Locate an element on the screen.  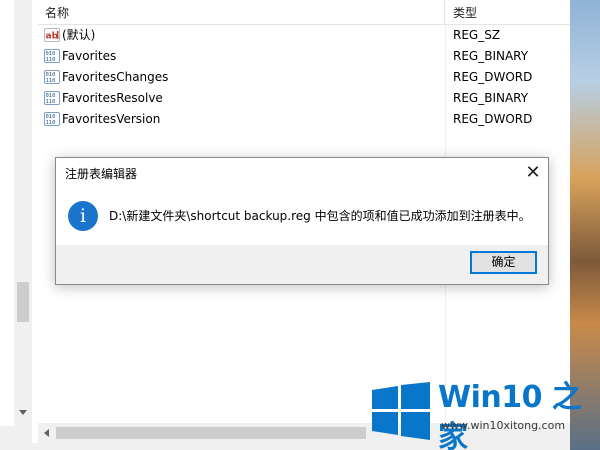
list-item: ab (默认) REG_SZ is located at coordinates (304, 35).